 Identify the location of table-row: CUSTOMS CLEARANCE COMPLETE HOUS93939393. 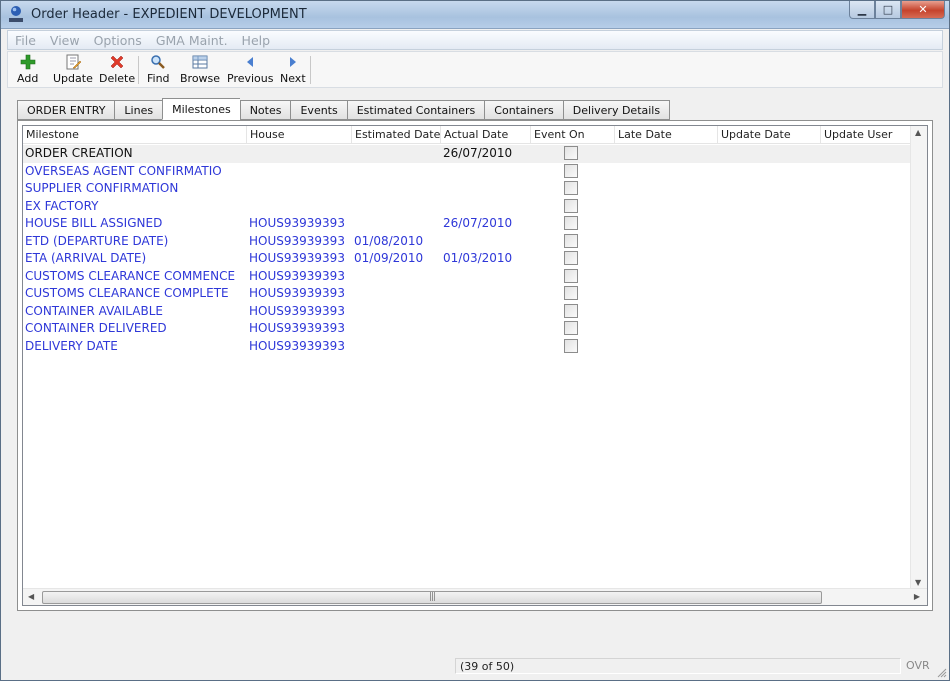
(467, 294).